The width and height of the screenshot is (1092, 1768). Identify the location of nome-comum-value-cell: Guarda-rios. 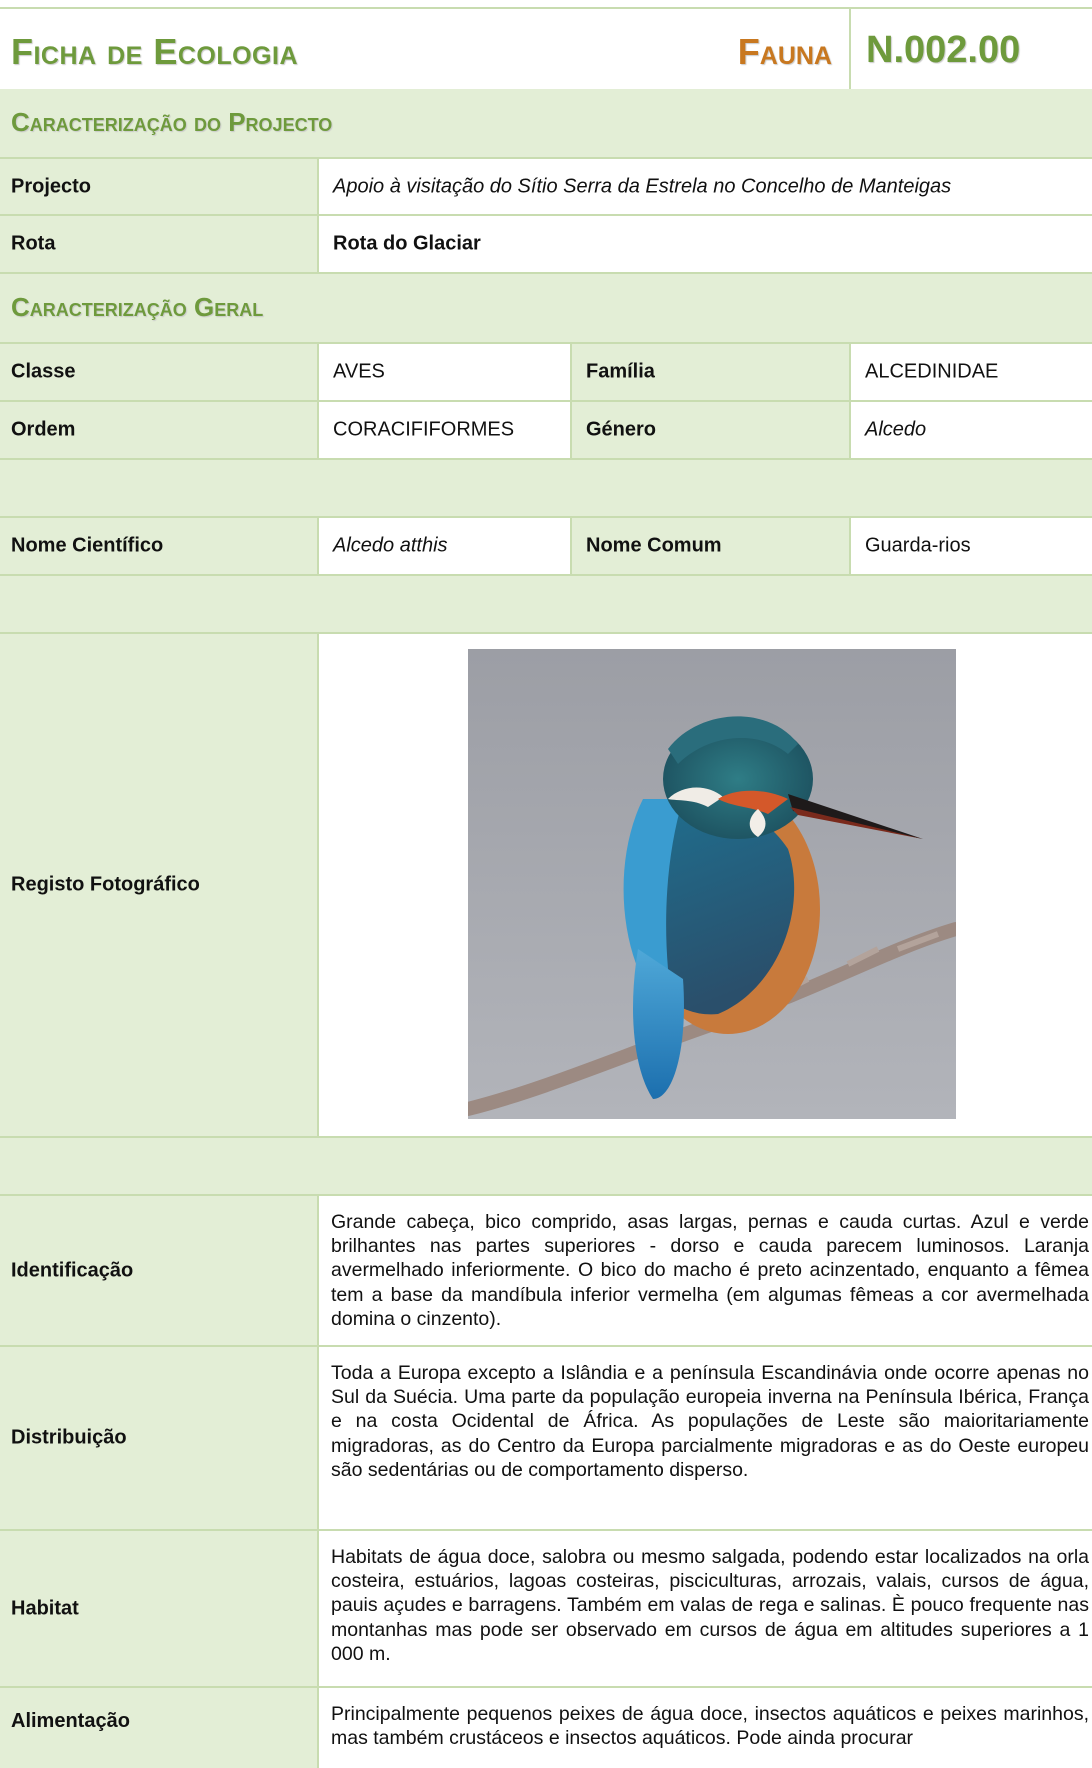
(970, 546).